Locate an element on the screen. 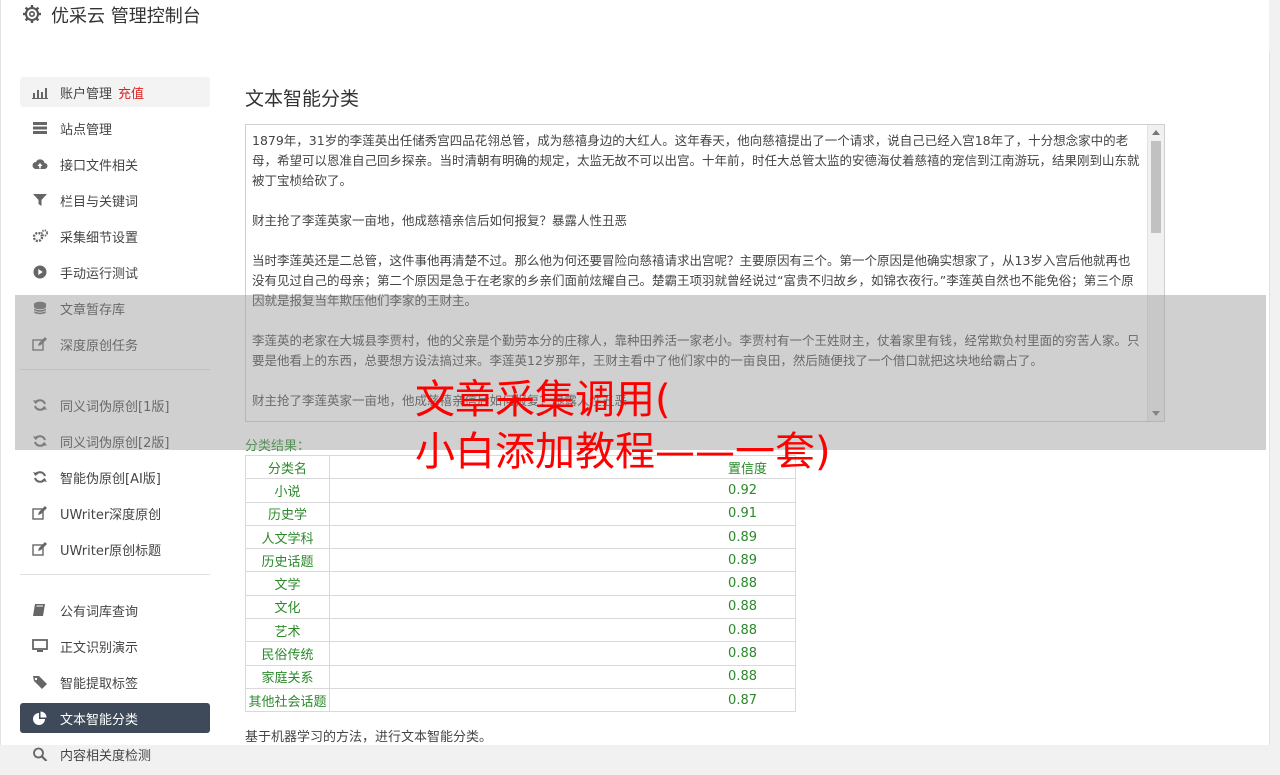 This screenshot has width=1280, height=775. sidebar-item-label: UWriter深度原创 is located at coordinates (110, 513).